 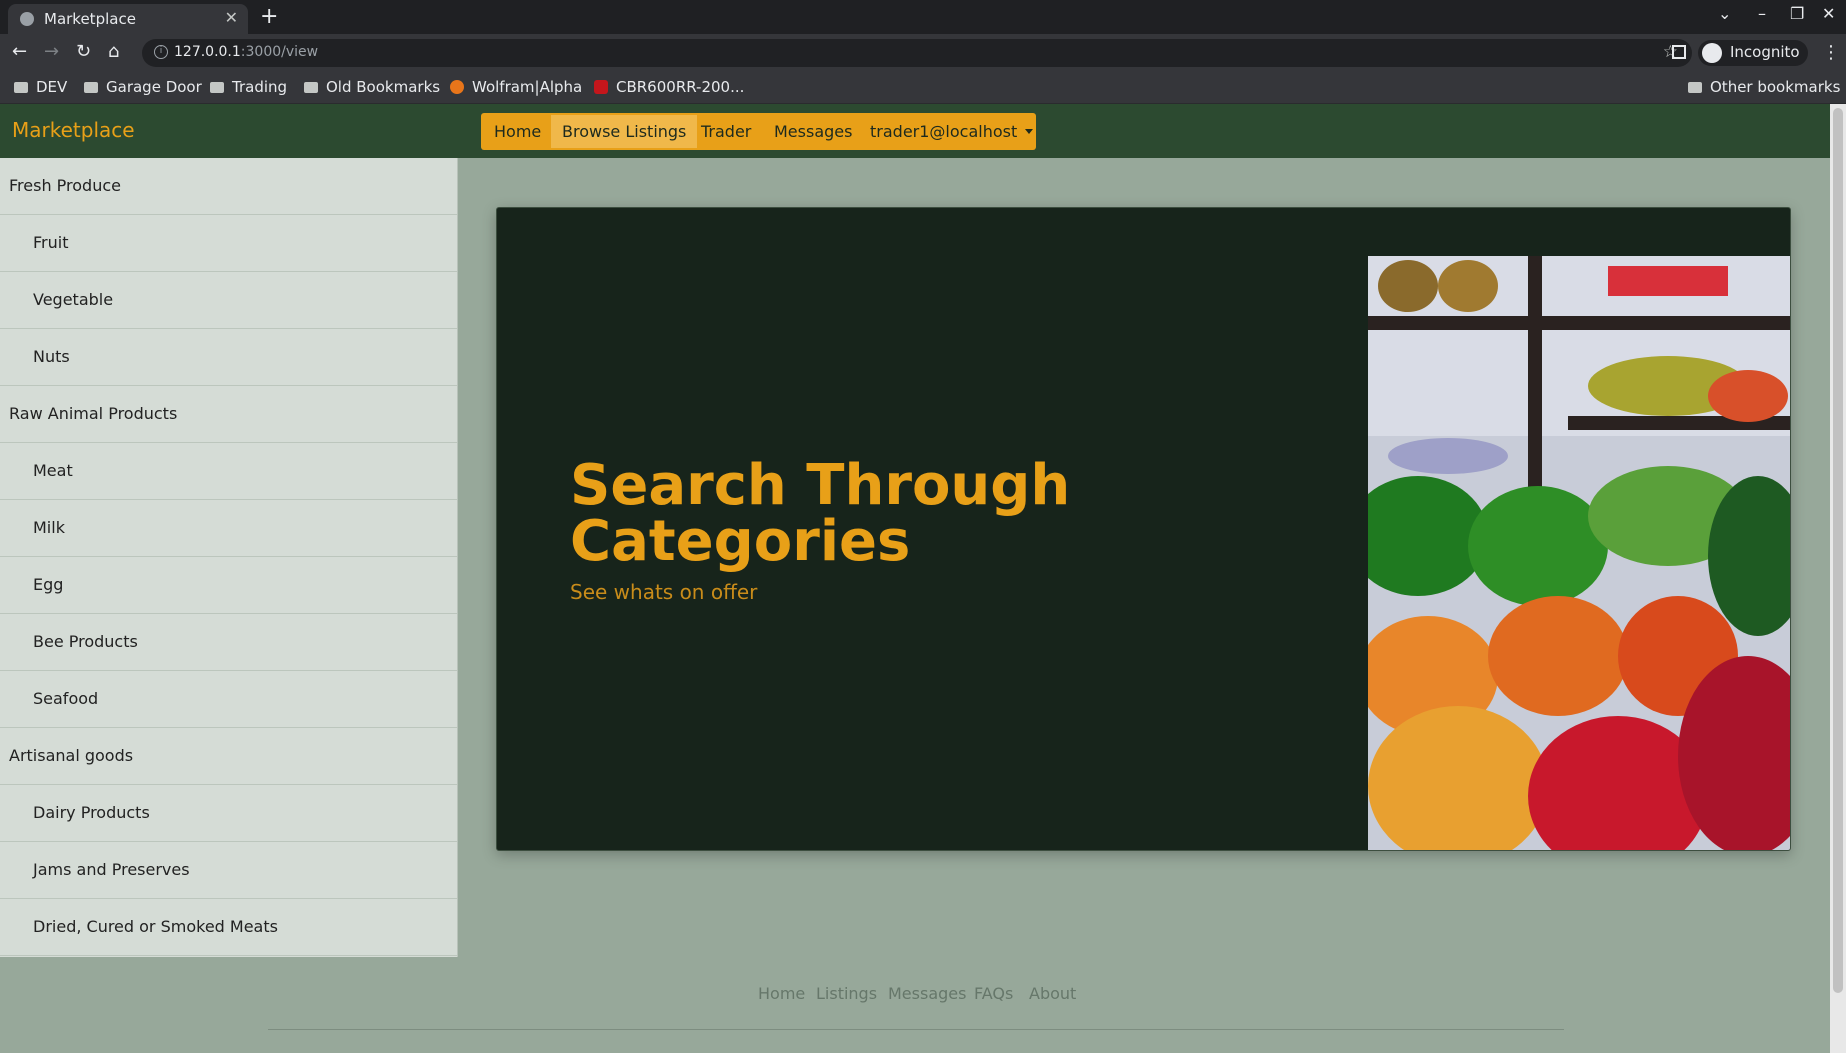 What do you see at coordinates (1724, 13) in the screenshot?
I see `tab-search-icon: ⌄` at bounding box center [1724, 13].